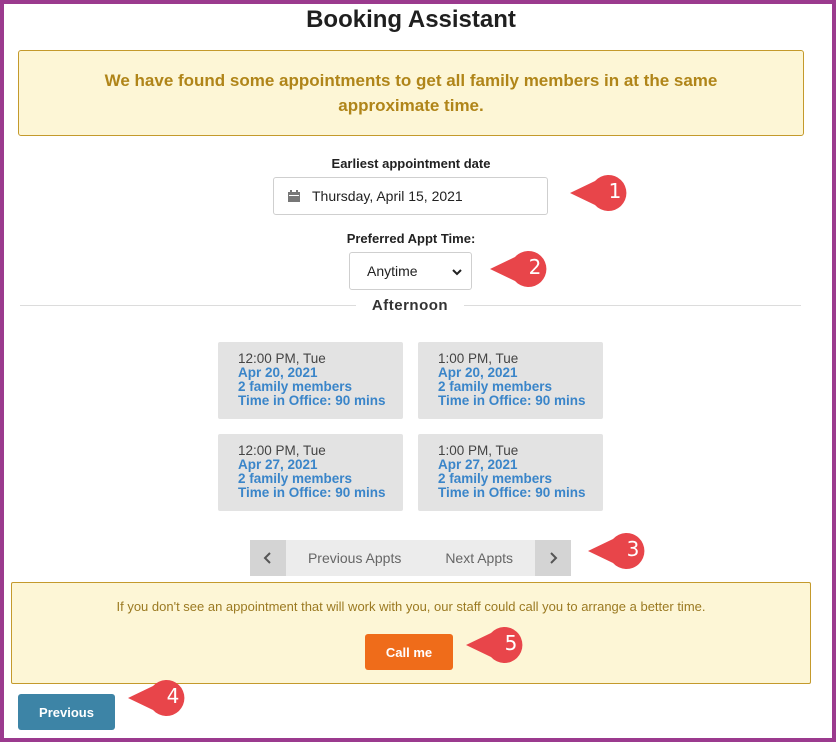  Describe the element at coordinates (409, 652) in the screenshot. I see `call-me-button: Call me` at that location.